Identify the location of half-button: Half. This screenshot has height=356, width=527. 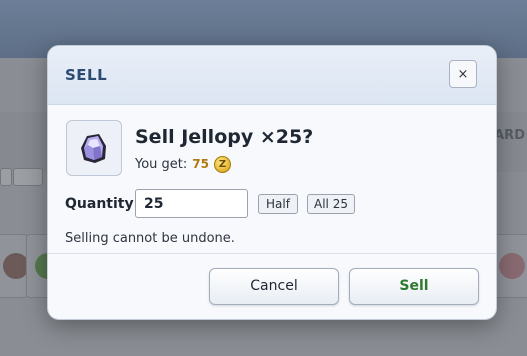
(278, 204).